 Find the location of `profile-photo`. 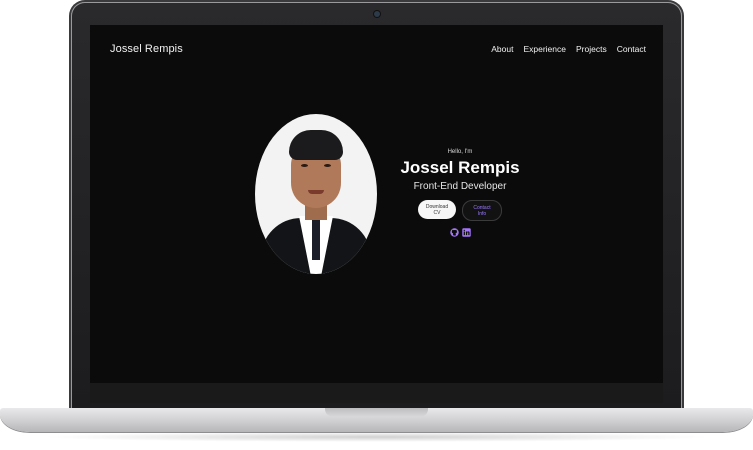

profile-photo is located at coordinates (316, 194).